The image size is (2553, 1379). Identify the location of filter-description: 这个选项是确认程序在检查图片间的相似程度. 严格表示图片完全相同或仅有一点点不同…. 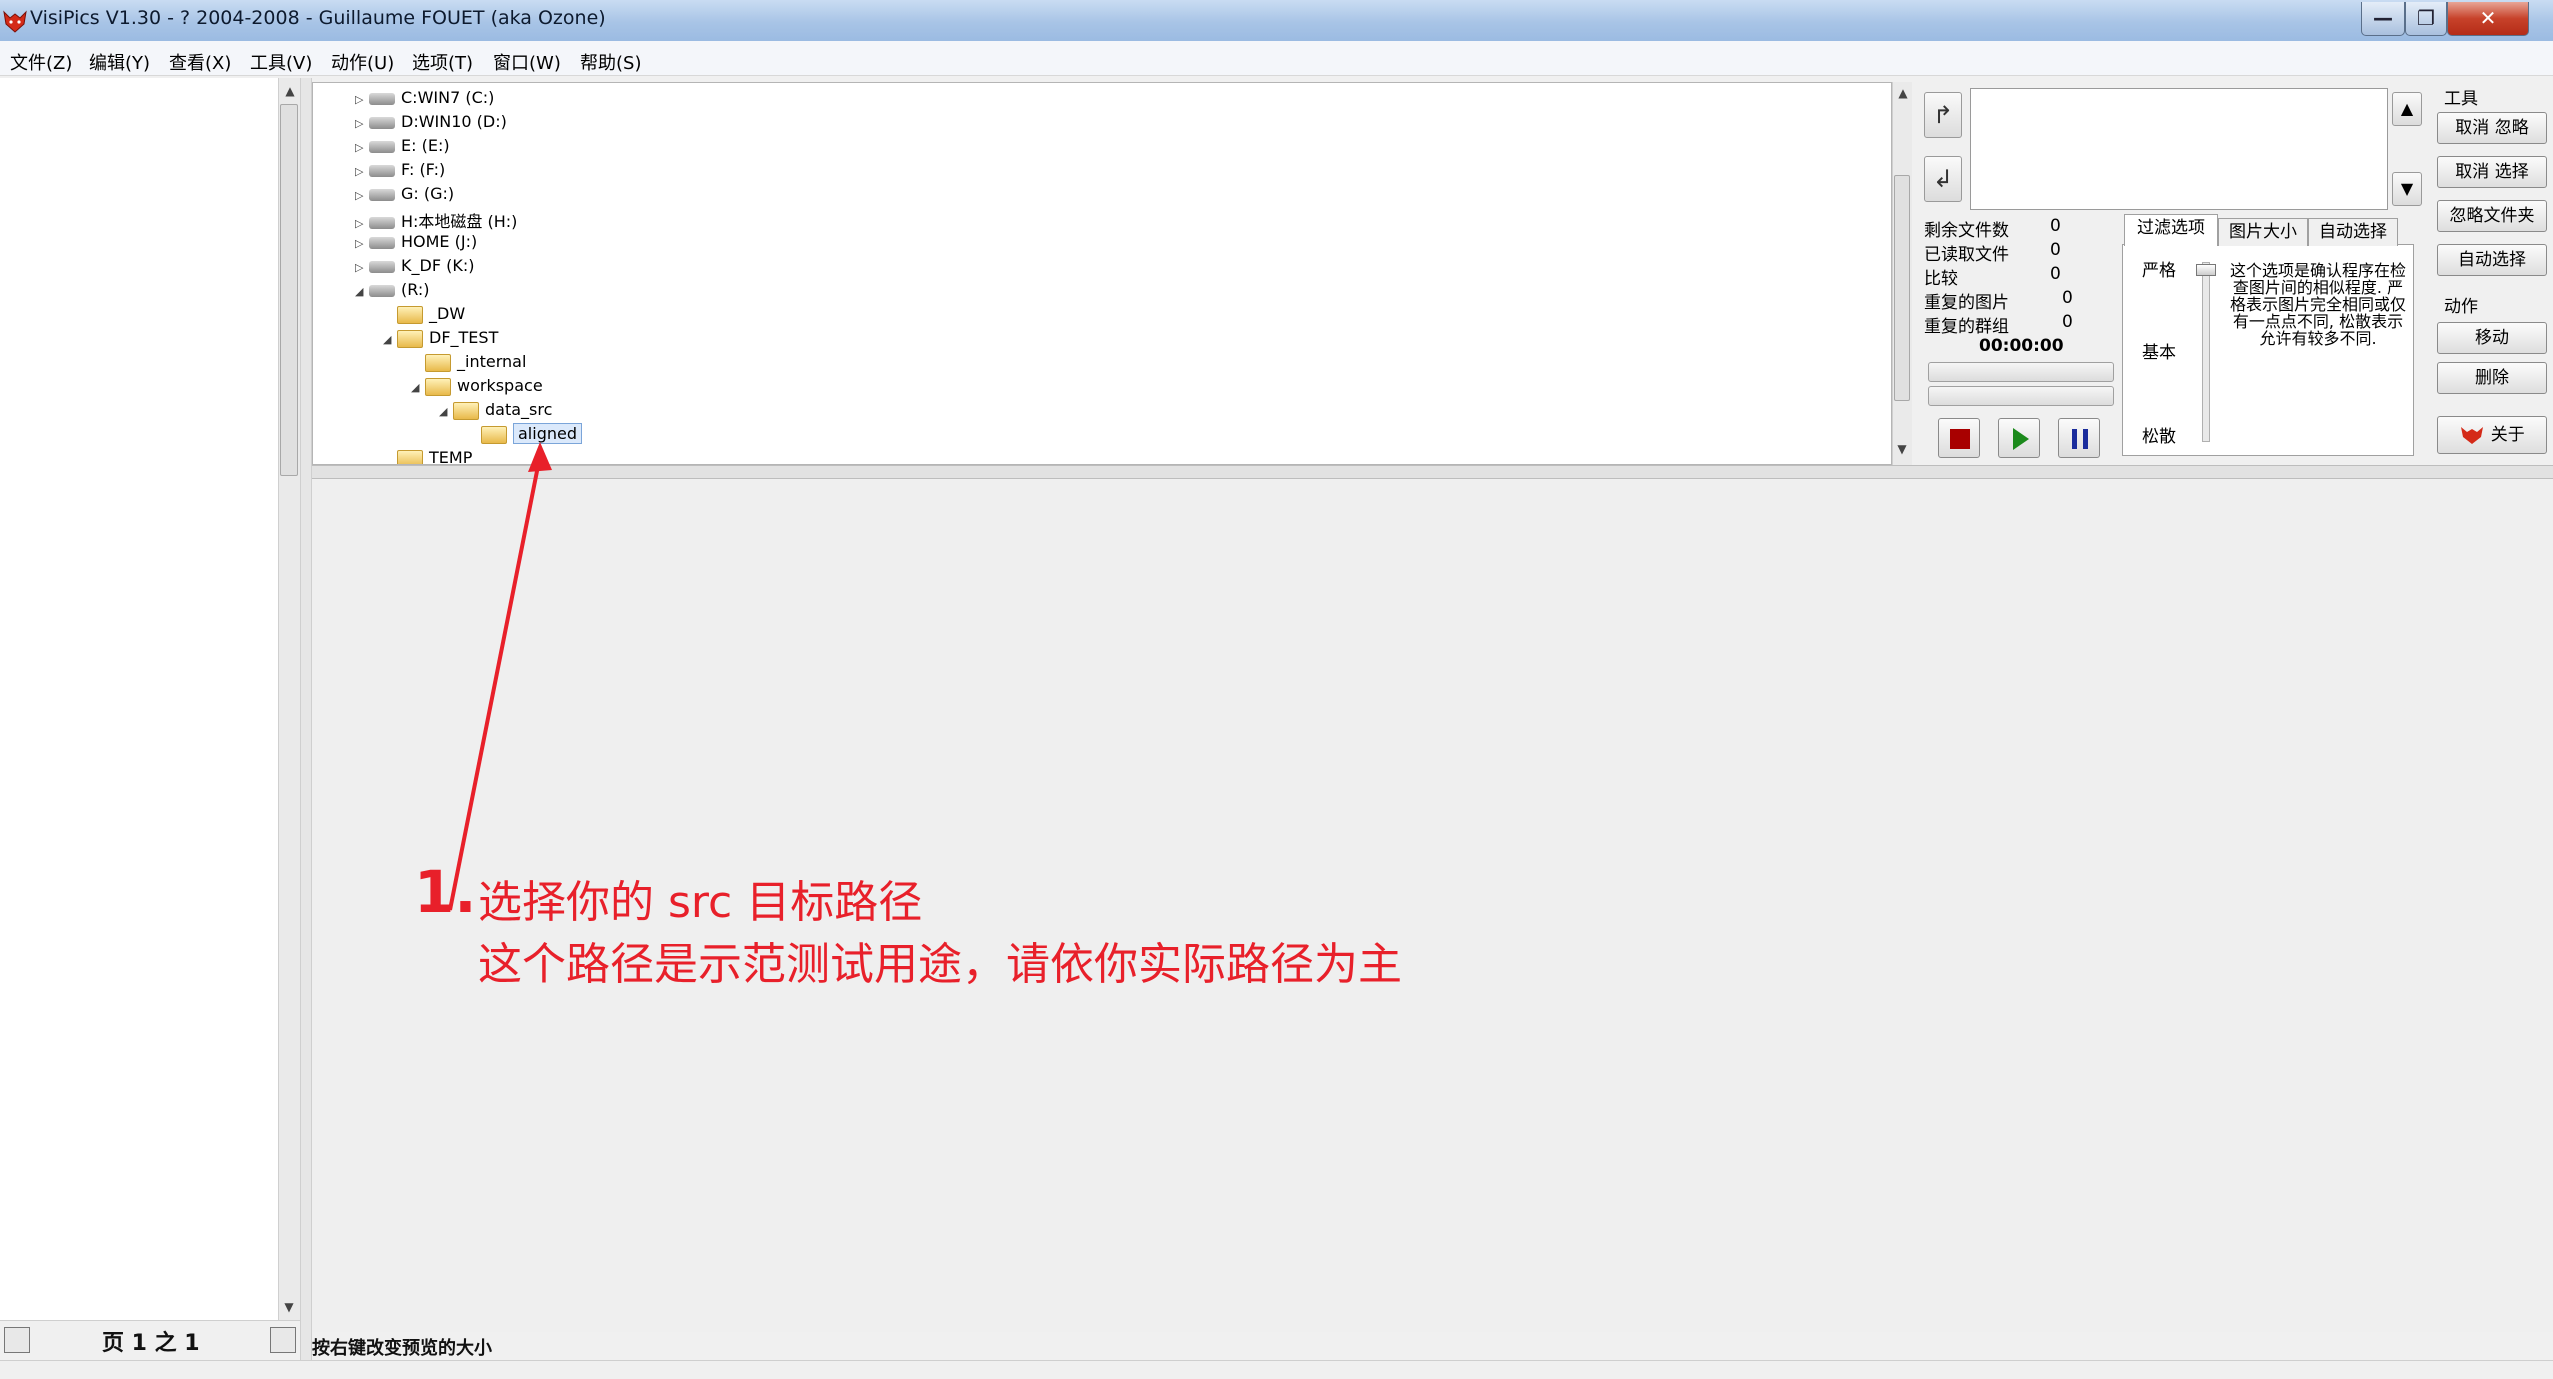
(2317, 304).